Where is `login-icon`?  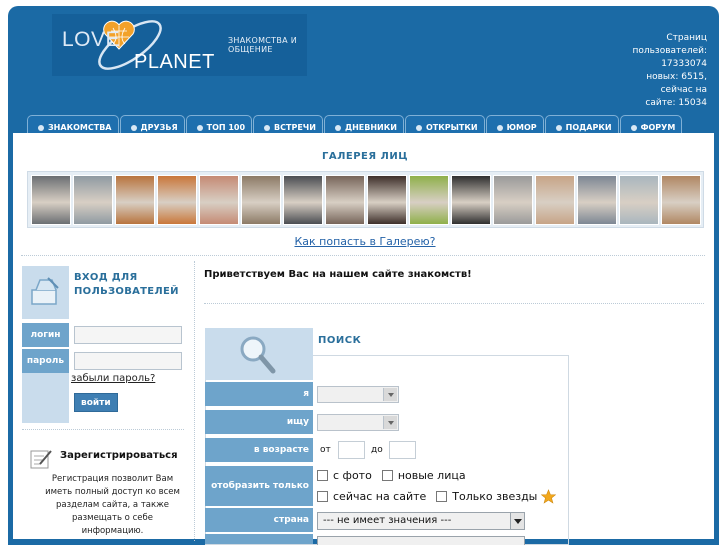 login-icon is located at coordinates (45, 291).